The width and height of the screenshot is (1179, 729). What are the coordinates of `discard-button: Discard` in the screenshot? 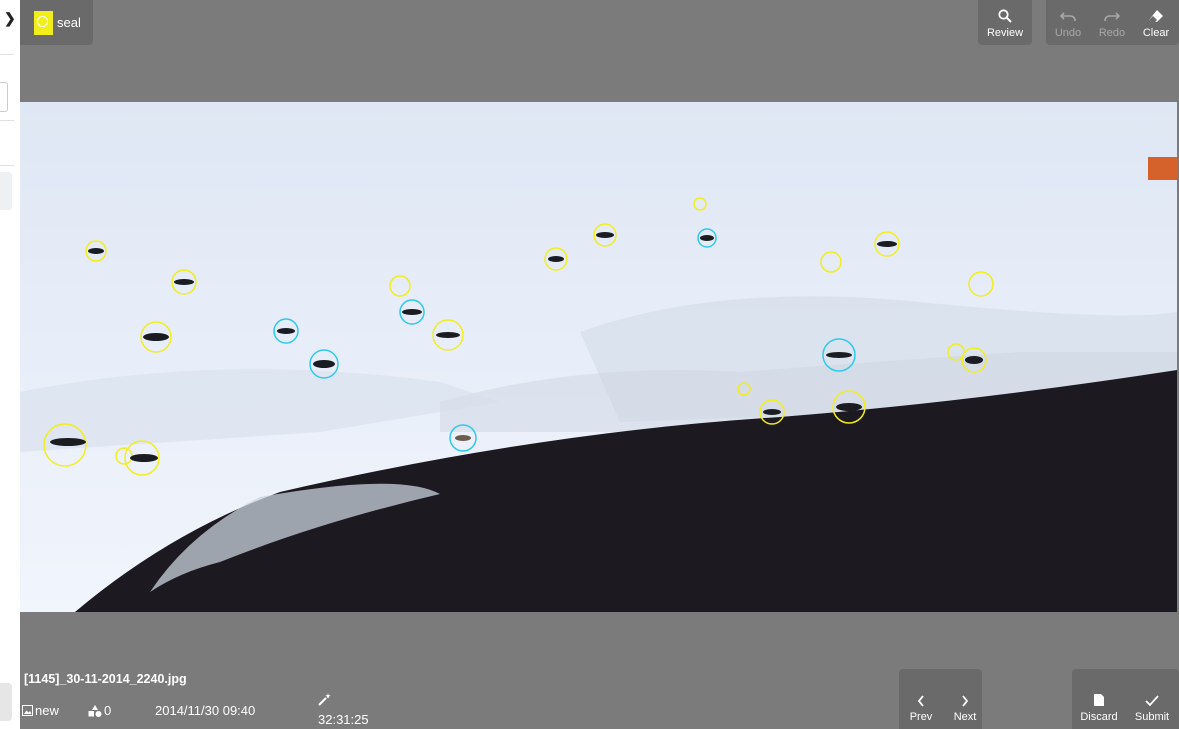 It's located at (1099, 699).